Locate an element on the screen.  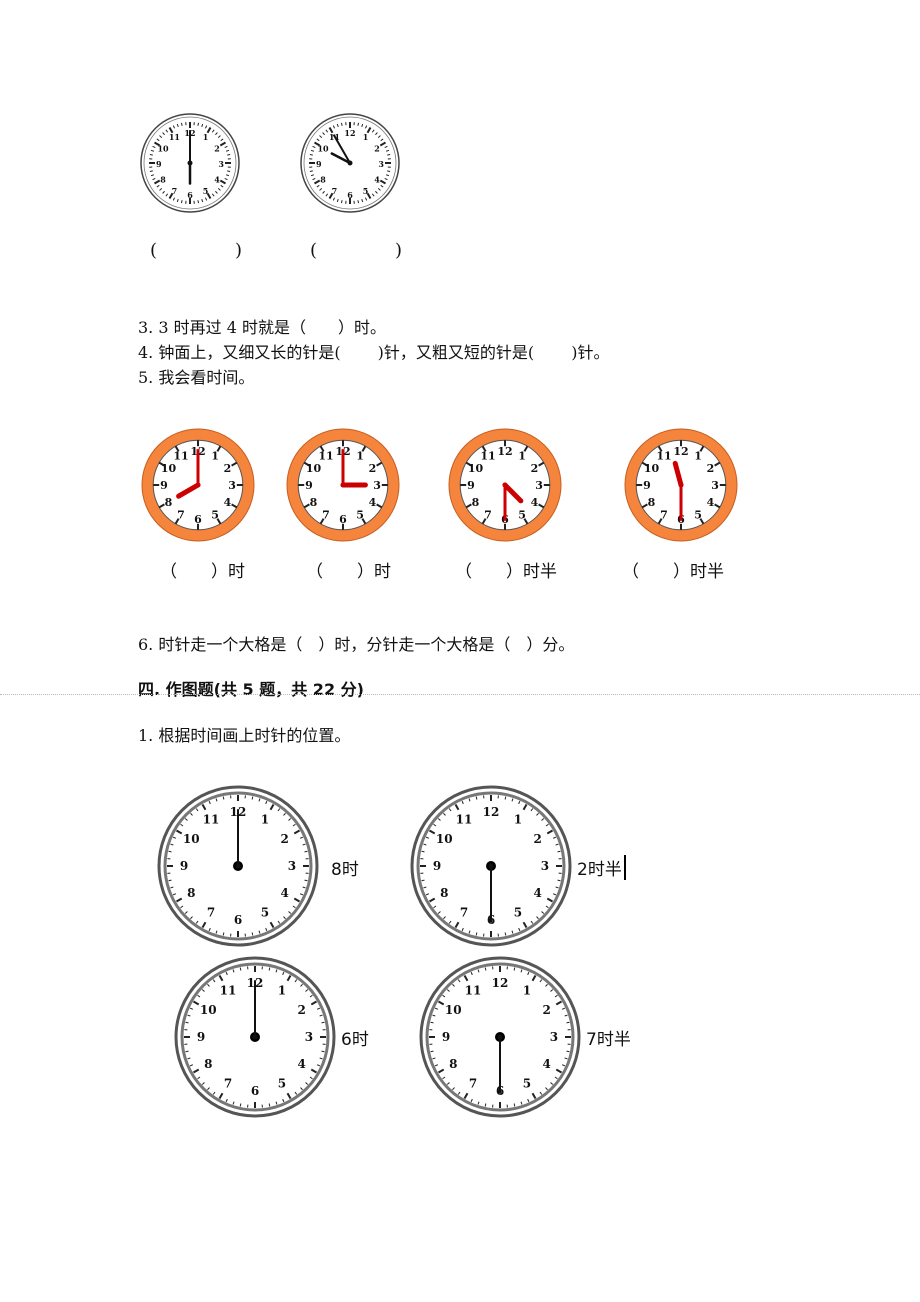
answer-orange-2: （ ）时 is located at coordinates (348, 569).